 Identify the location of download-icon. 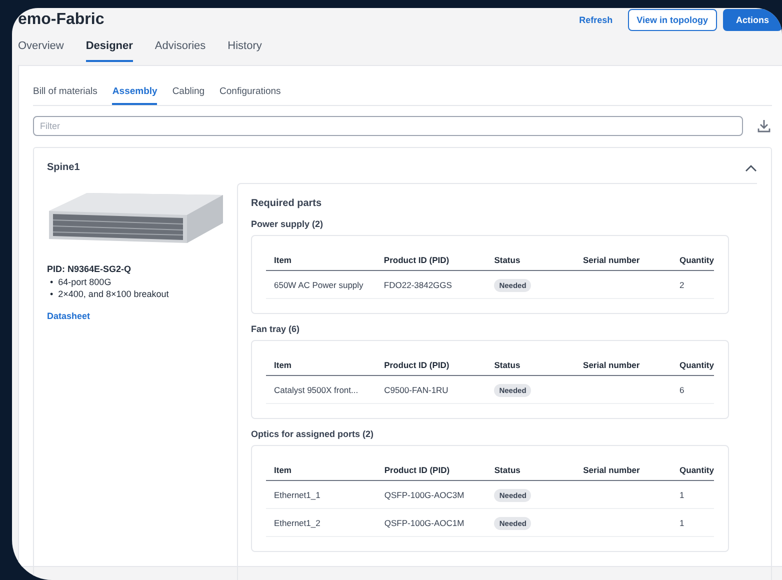
(764, 126).